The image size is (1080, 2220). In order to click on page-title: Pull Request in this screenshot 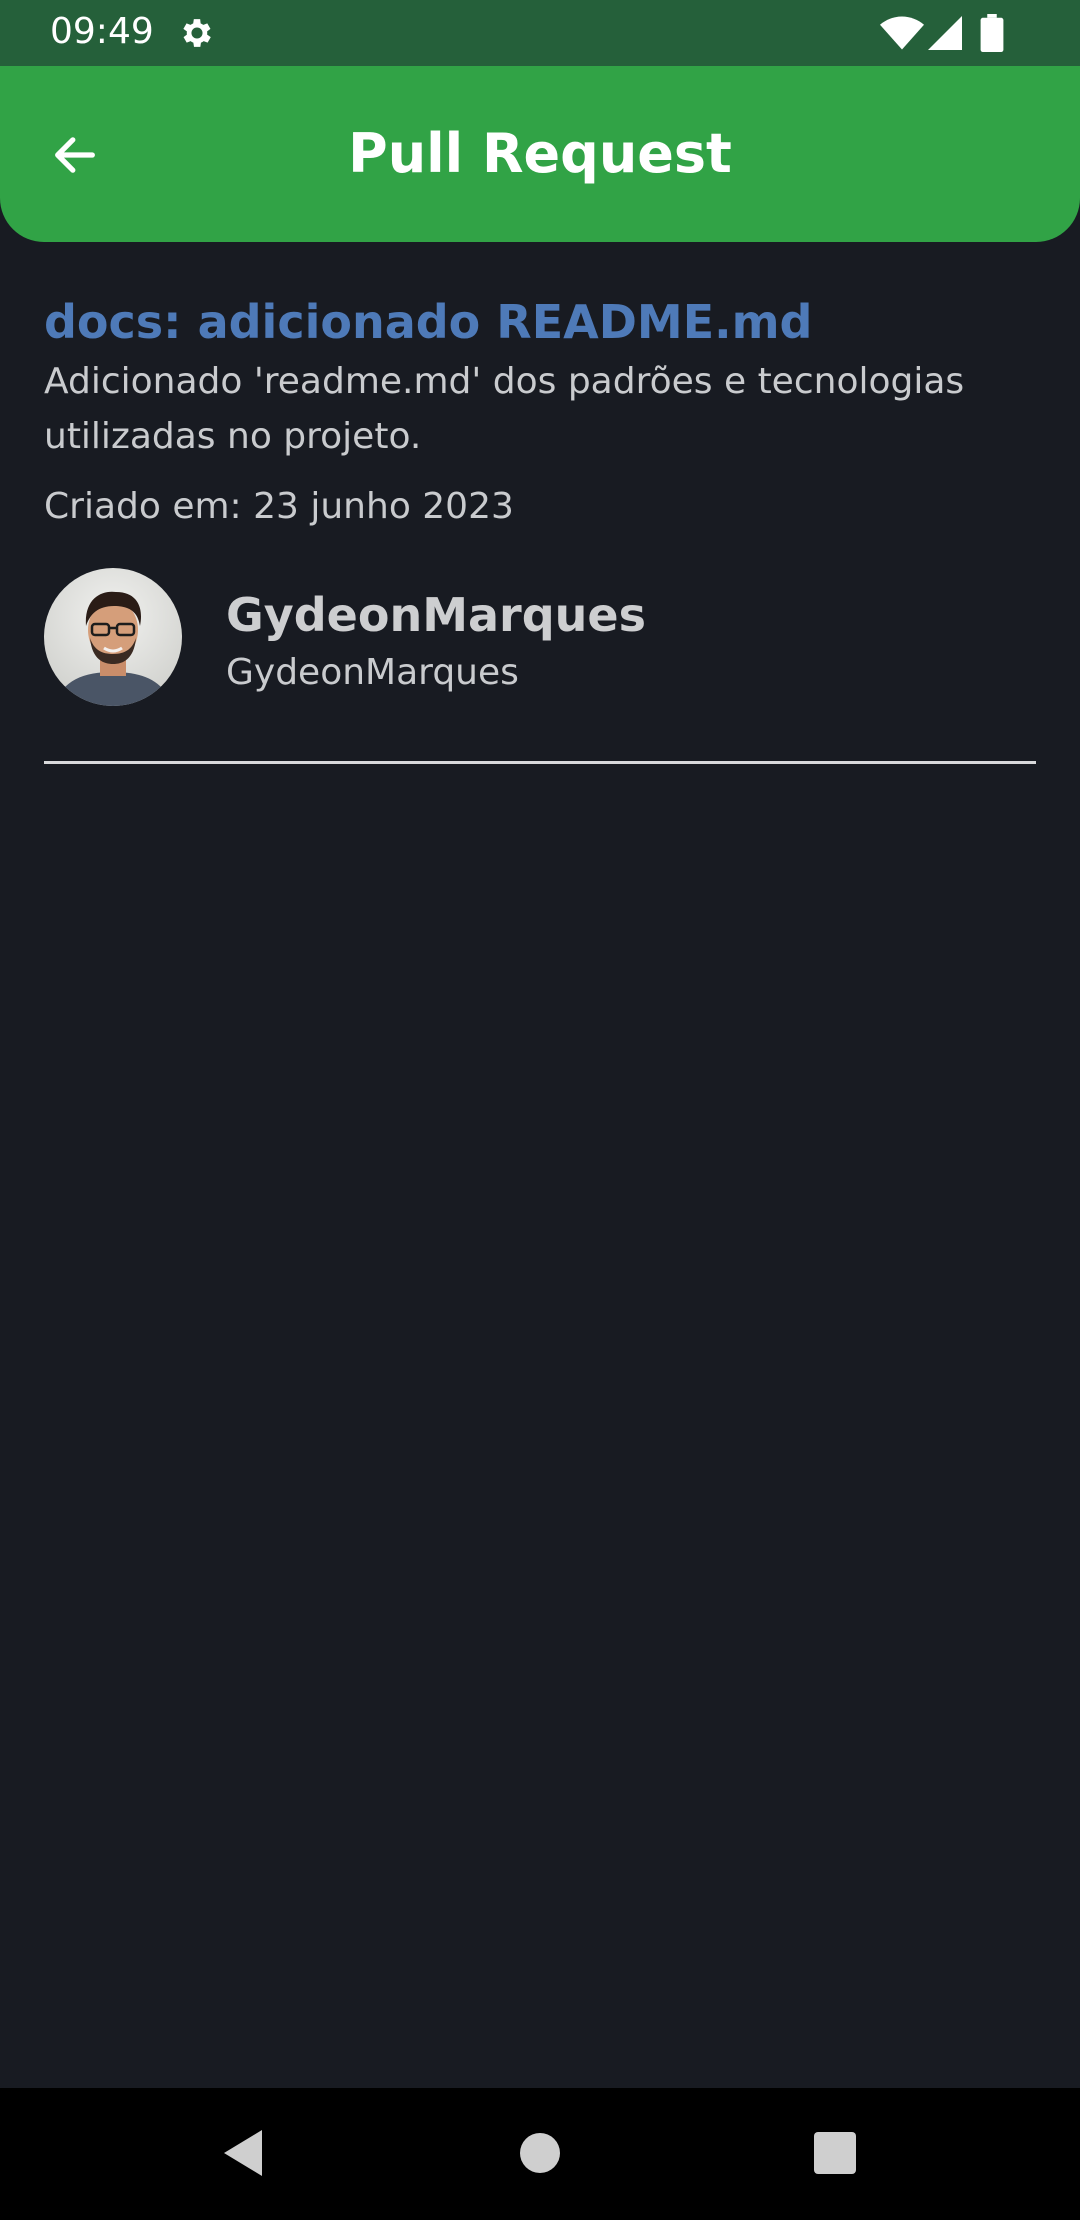, I will do `click(540, 153)`.